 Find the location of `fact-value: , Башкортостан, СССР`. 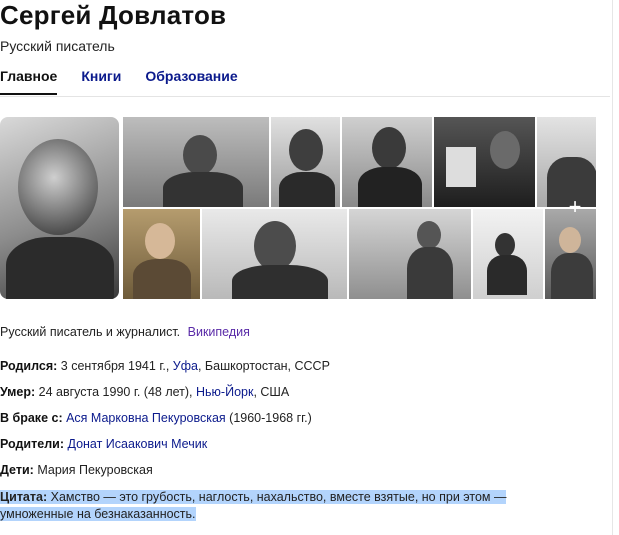

fact-value: , Башкортостан, СССР is located at coordinates (263, 366).